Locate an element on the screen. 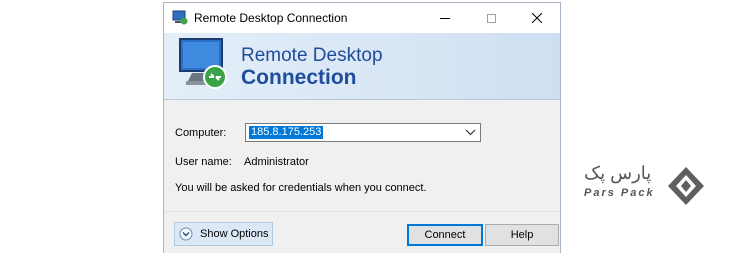  circle-chevron-down-icon is located at coordinates (186, 234).